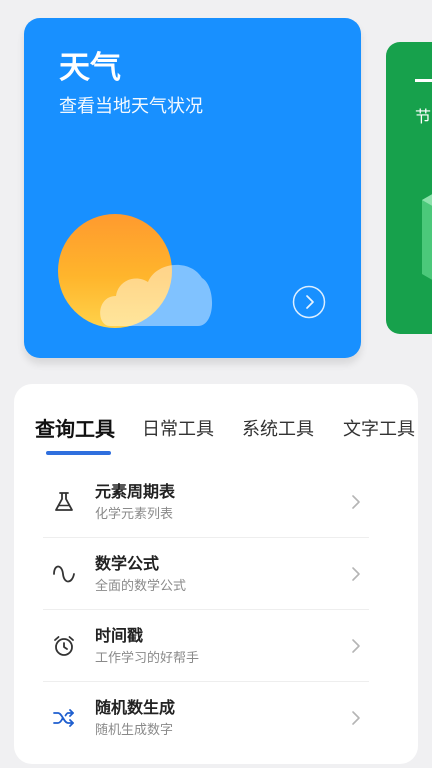 The width and height of the screenshot is (432, 768). What do you see at coordinates (135, 271) in the screenshot?
I see `sun-cloud-icon` at bounding box center [135, 271].